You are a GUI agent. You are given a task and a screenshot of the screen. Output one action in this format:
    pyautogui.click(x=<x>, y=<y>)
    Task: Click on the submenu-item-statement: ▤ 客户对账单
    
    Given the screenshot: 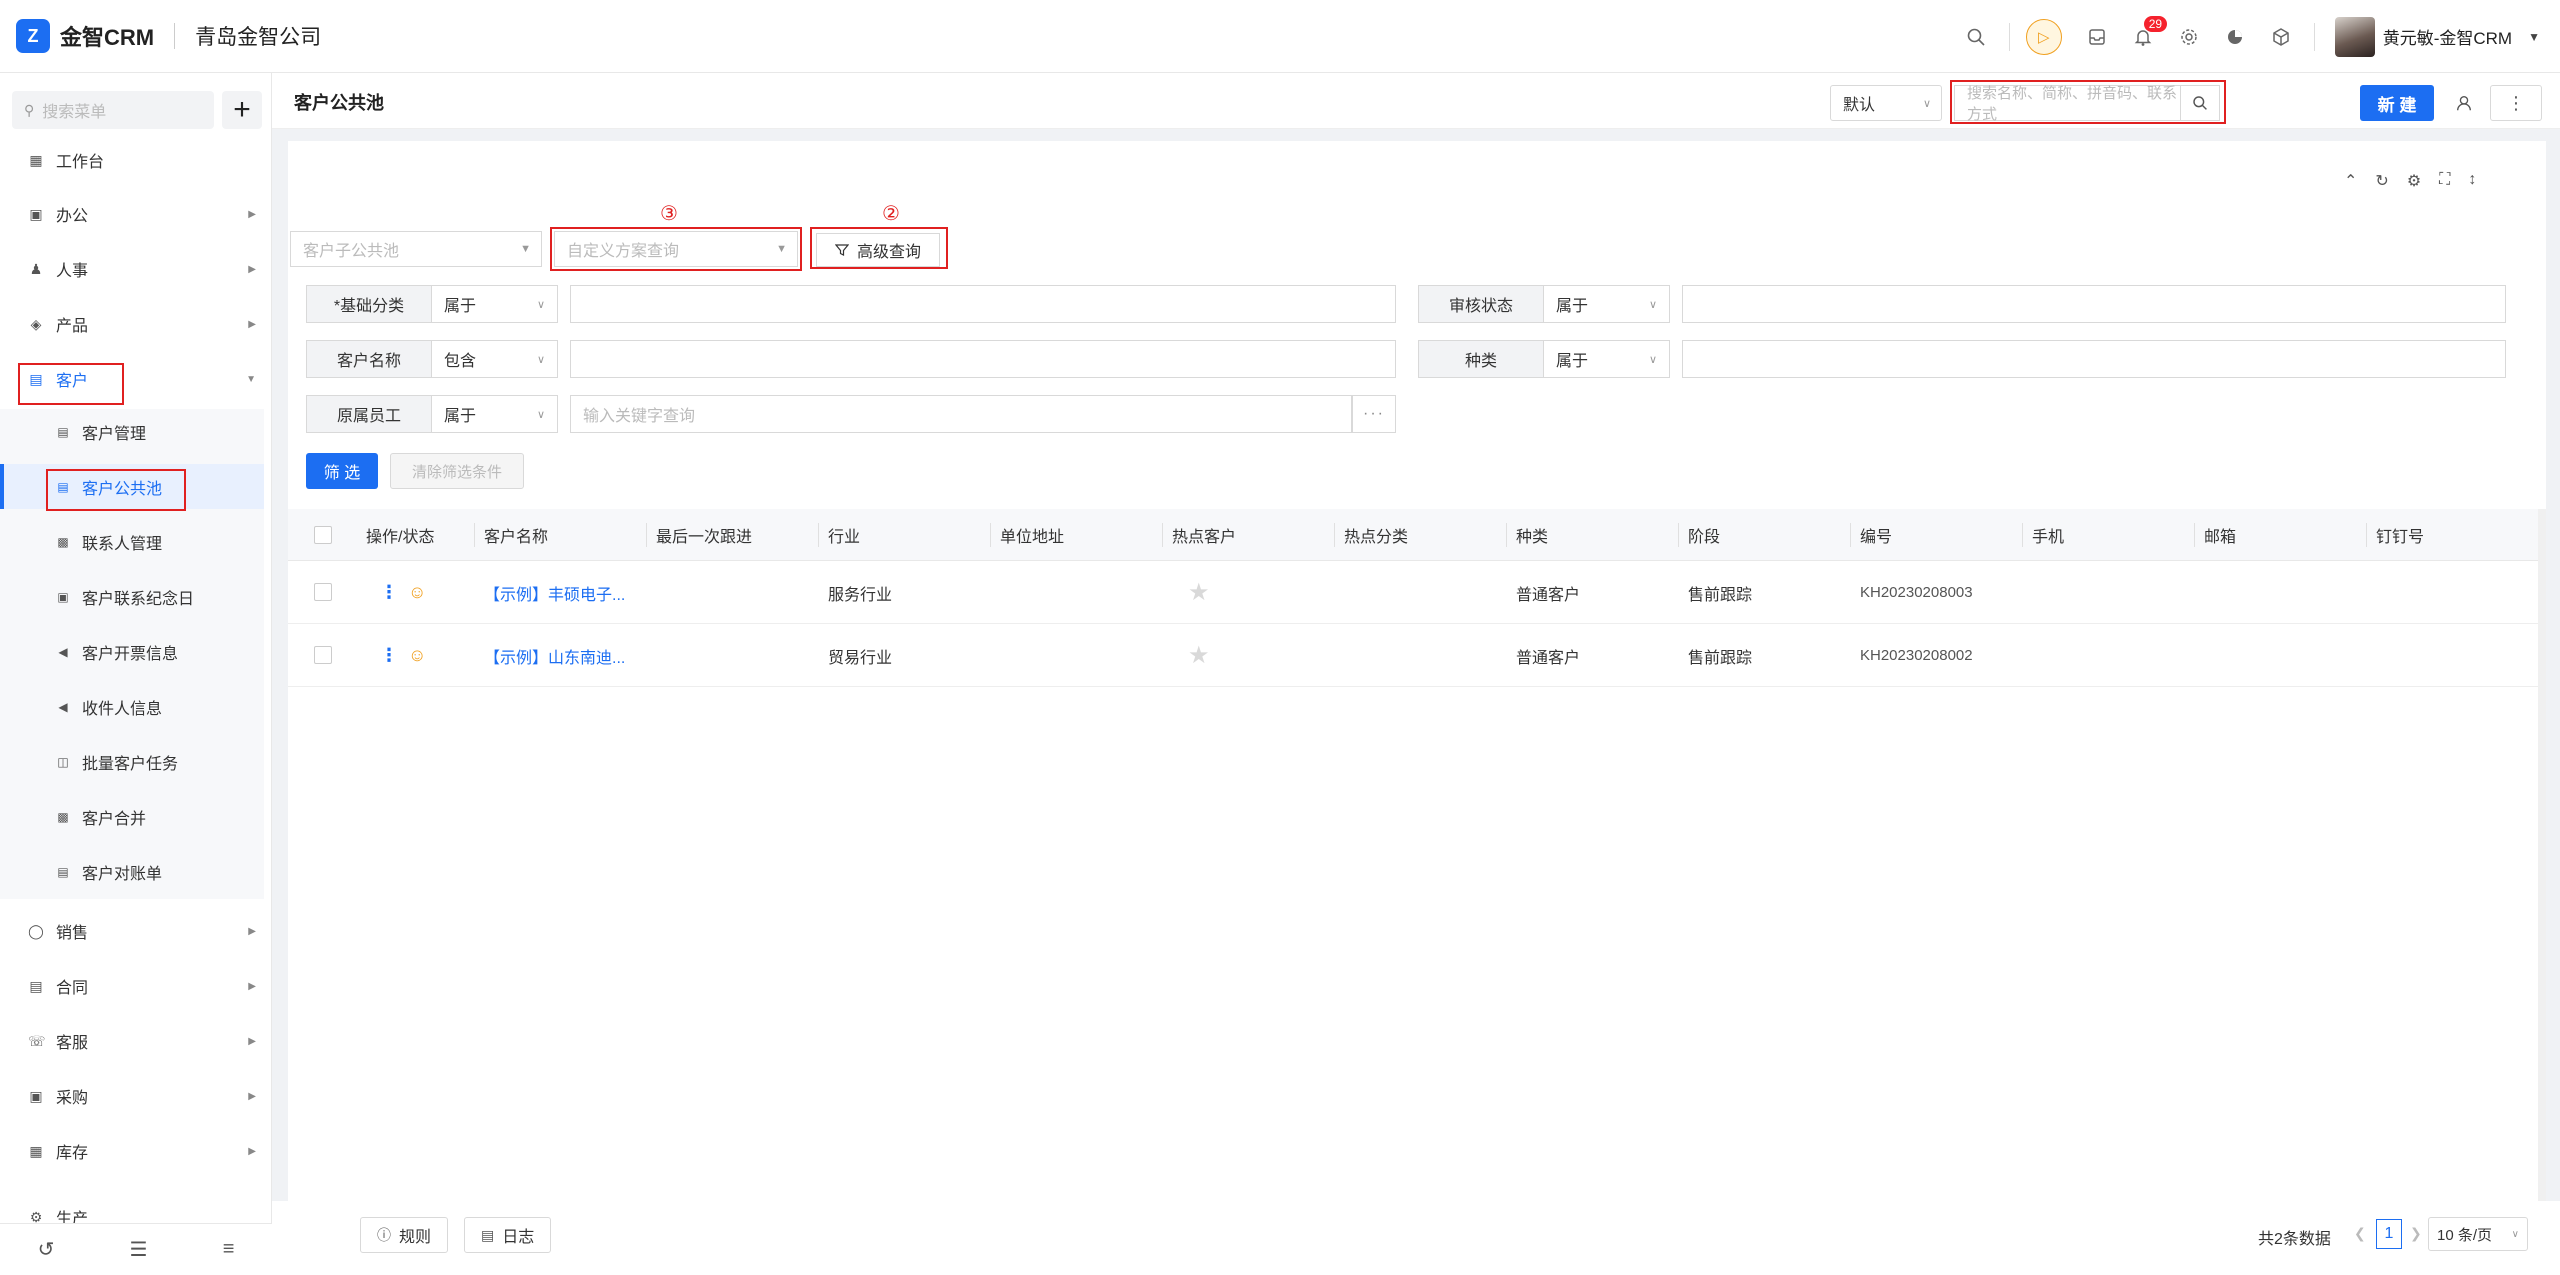 What is the action you would take?
    pyautogui.click(x=132, y=871)
    